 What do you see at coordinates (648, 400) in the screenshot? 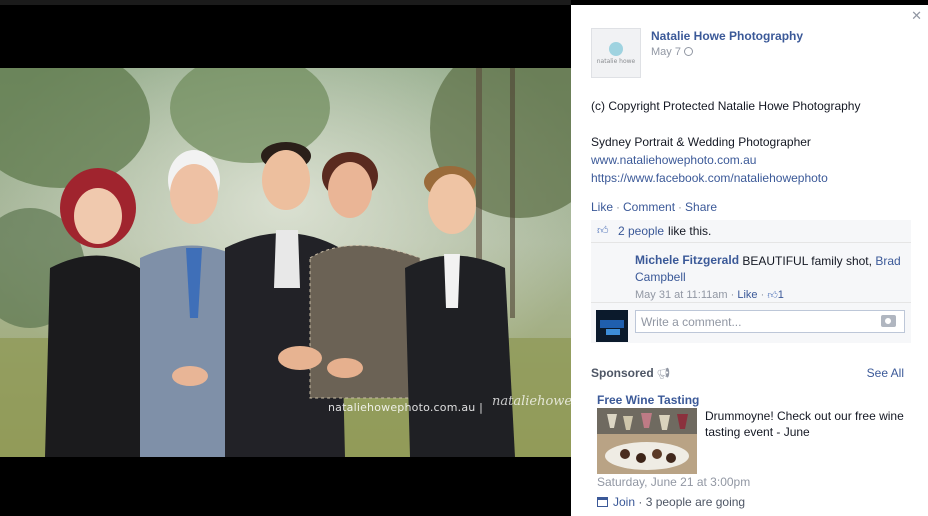
I see `ad-title-link: Free Wine Tasting` at bounding box center [648, 400].